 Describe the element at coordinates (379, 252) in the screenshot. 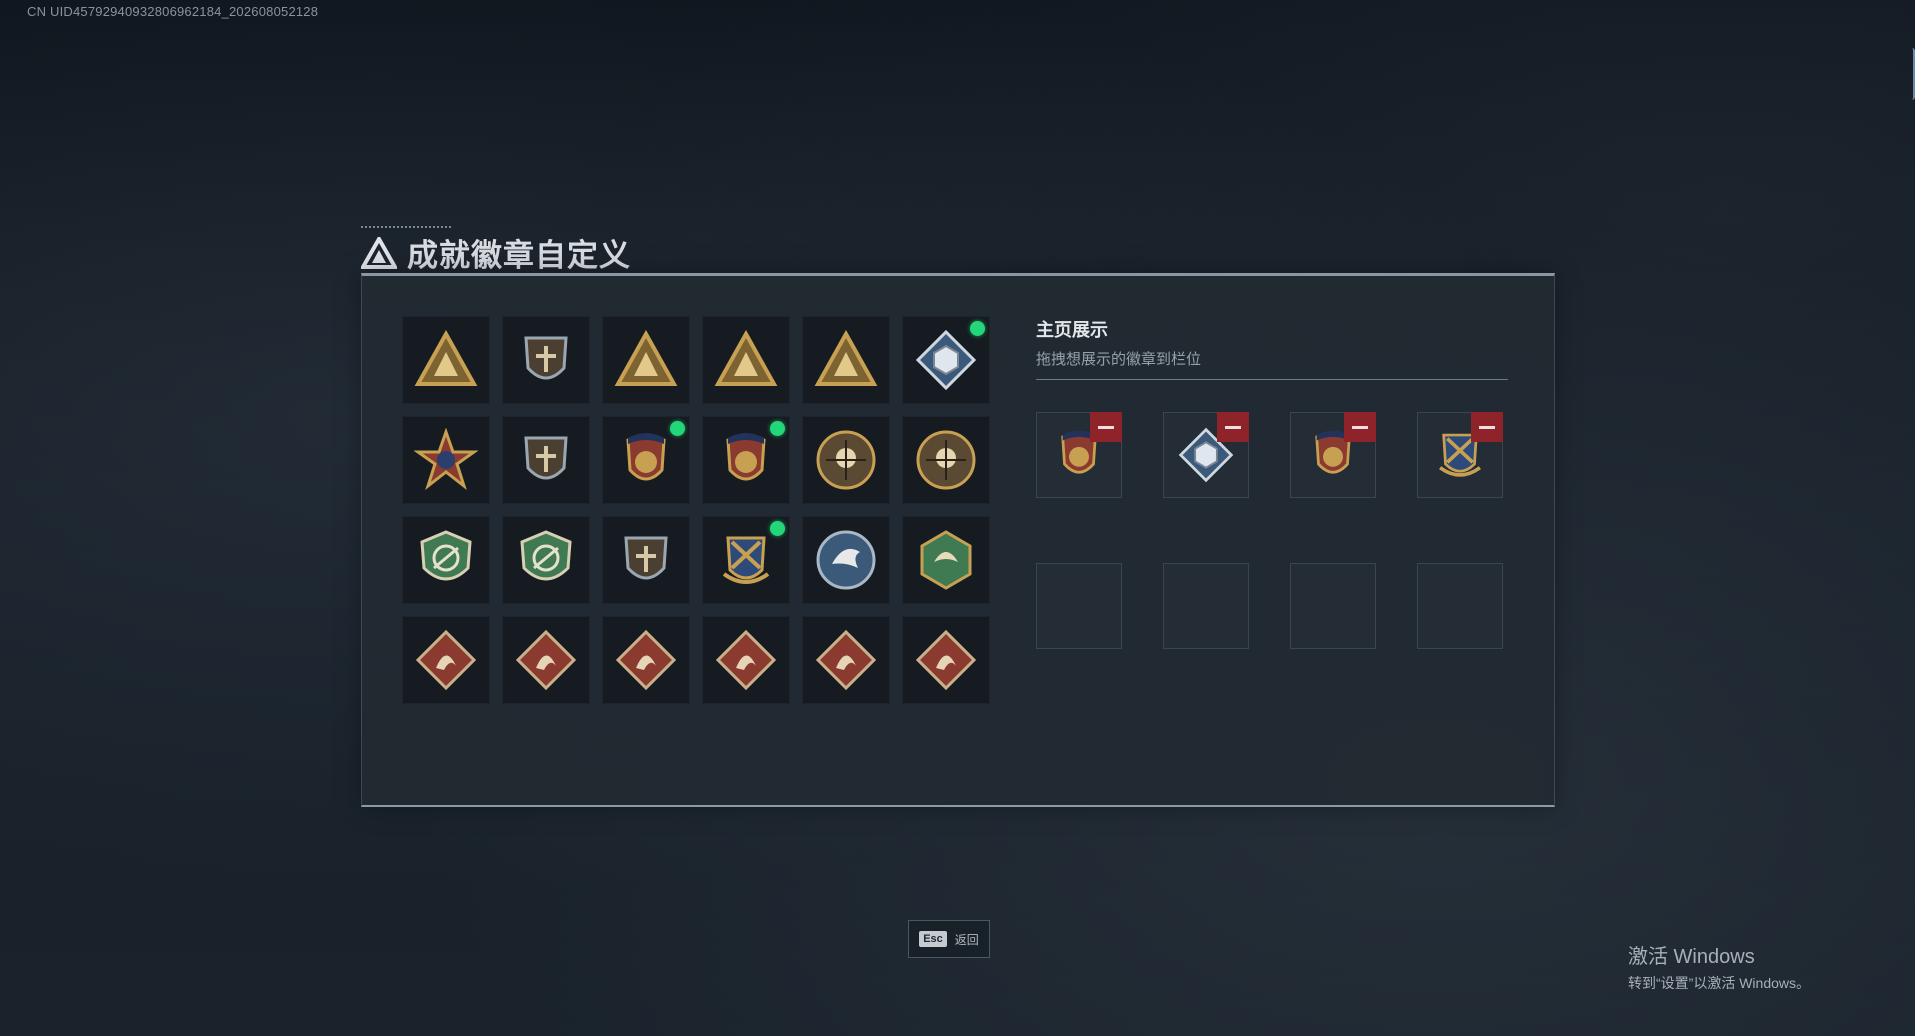

I see `triangle-logo-icon` at that location.